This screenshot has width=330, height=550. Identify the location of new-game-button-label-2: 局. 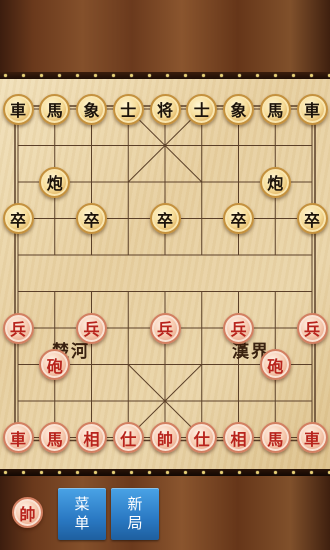
(135, 523).